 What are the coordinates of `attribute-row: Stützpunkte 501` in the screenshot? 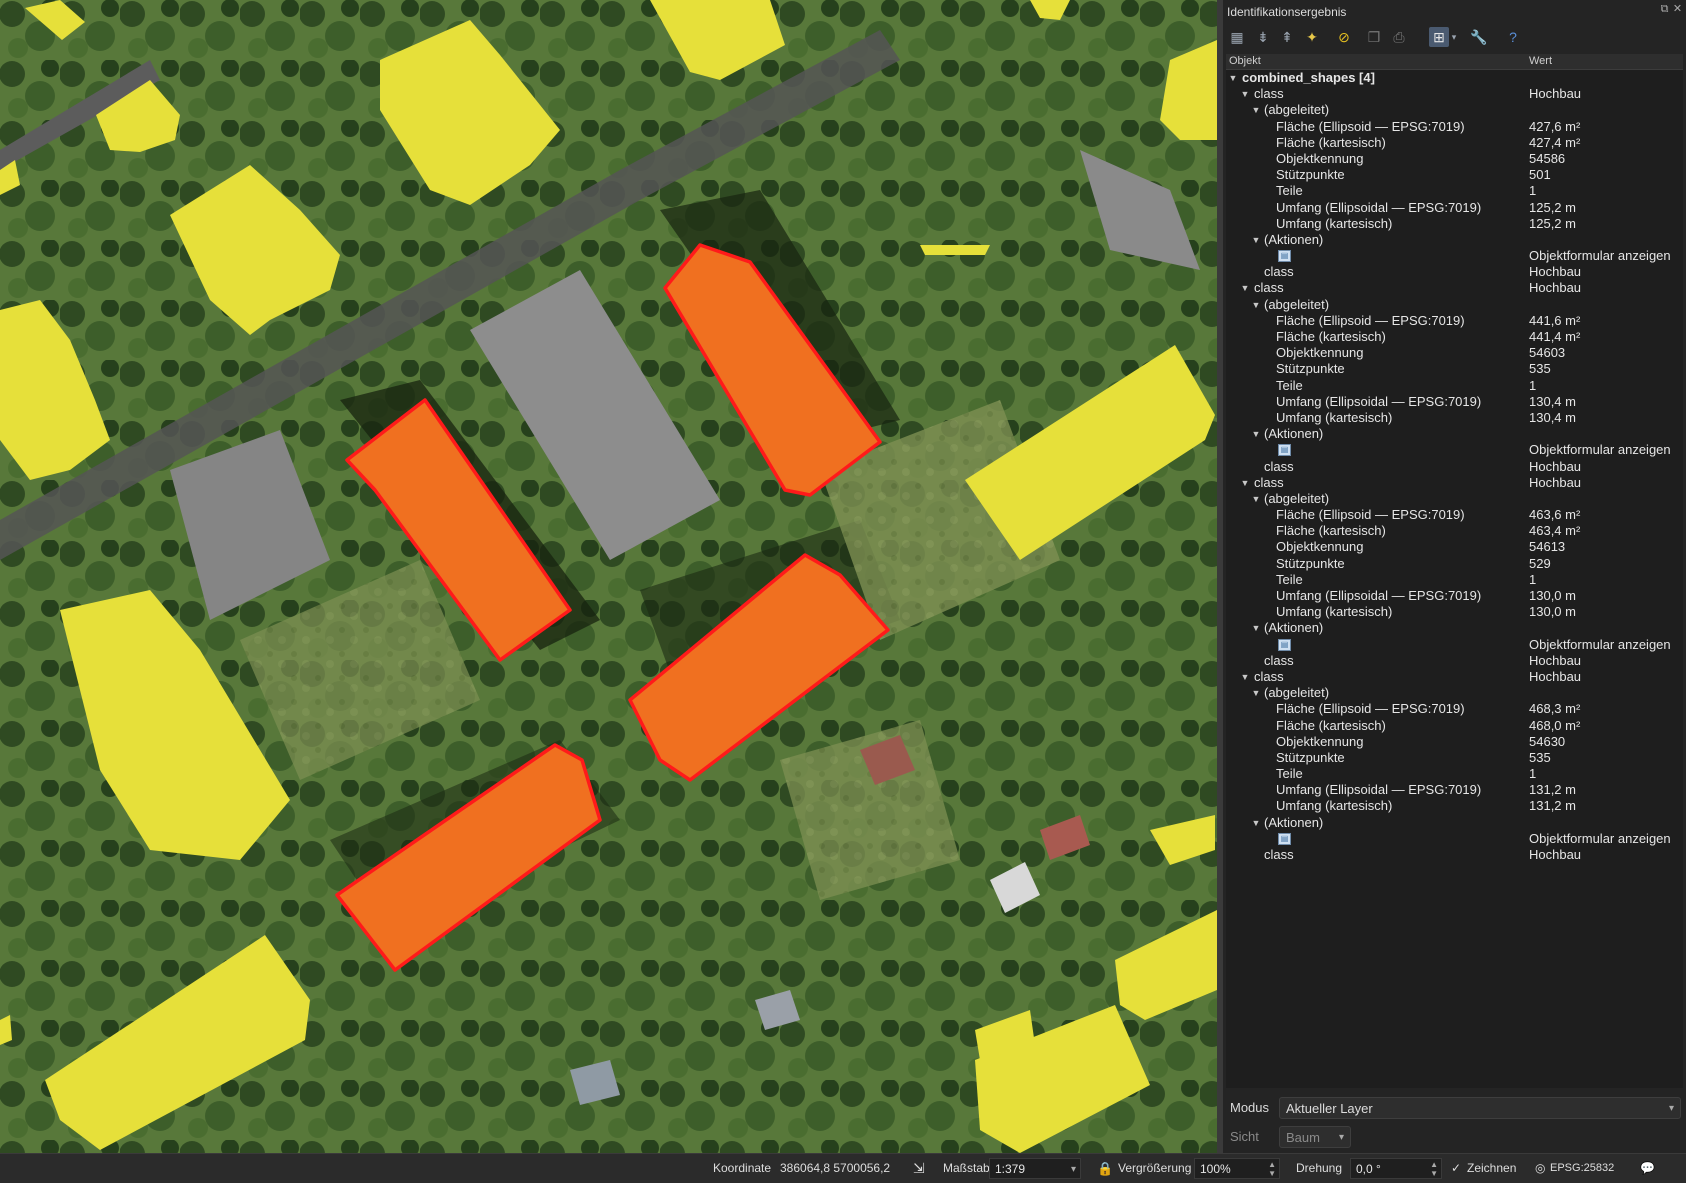 It's located at (1454, 175).